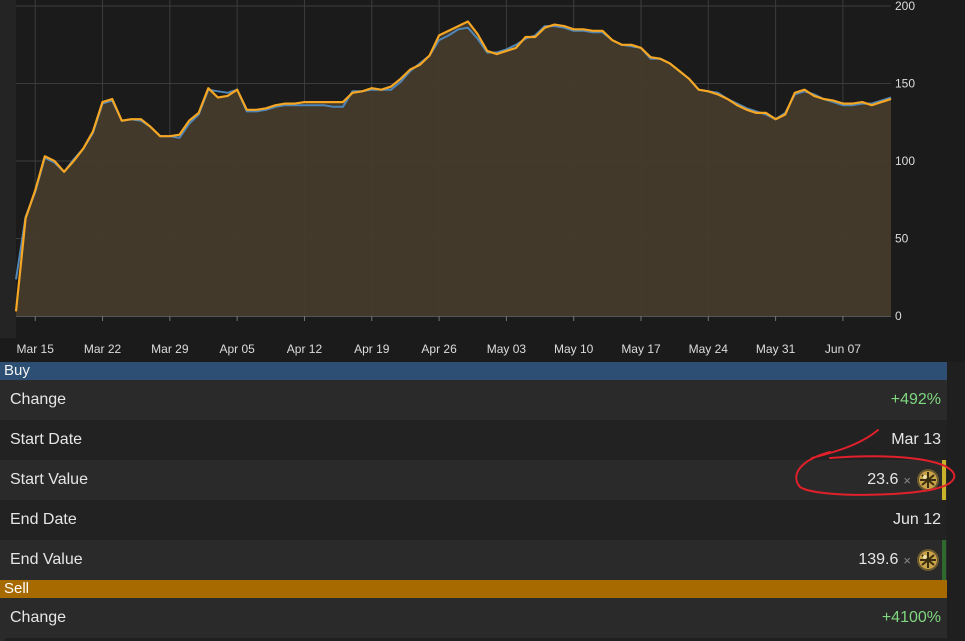  I want to click on y-tick-label: 50, so click(902, 239).